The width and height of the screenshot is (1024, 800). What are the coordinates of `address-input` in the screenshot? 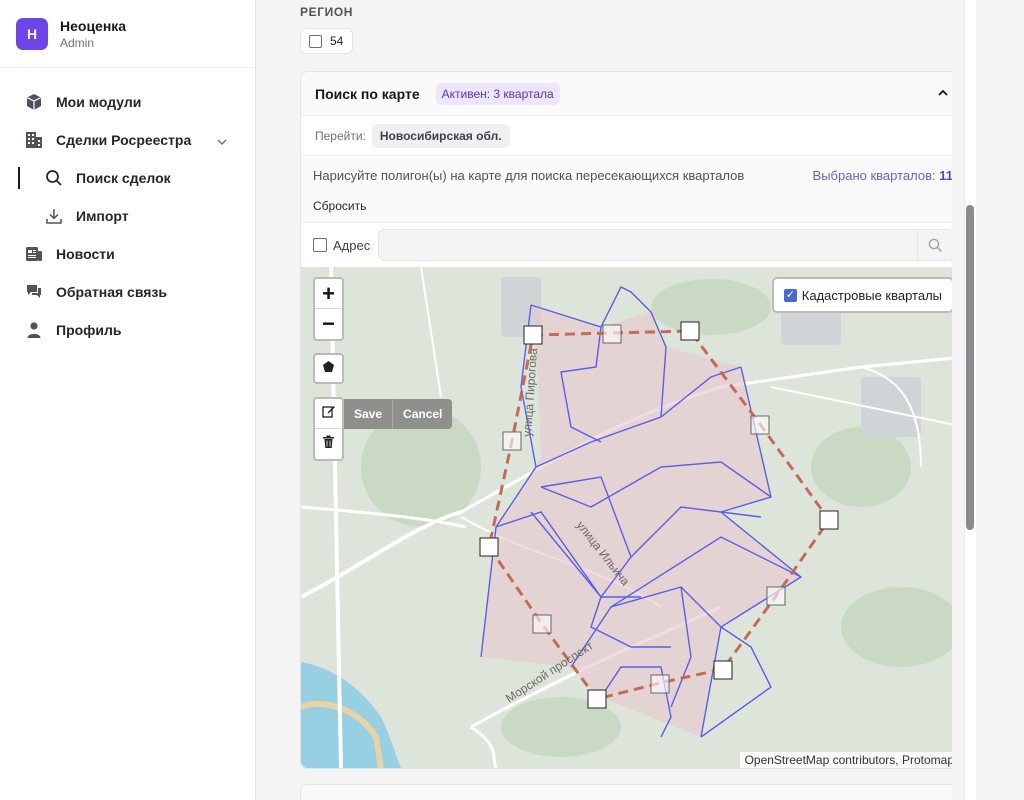 It's located at (666, 245).